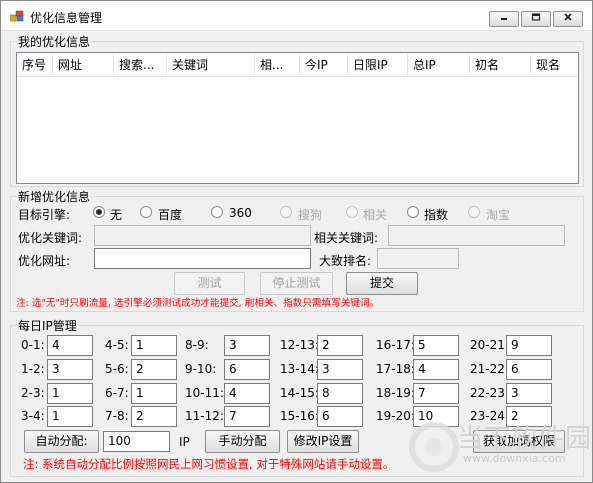 The image size is (593, 483). I want to click on engine-option-label: 搜狗, so click(310, 215).